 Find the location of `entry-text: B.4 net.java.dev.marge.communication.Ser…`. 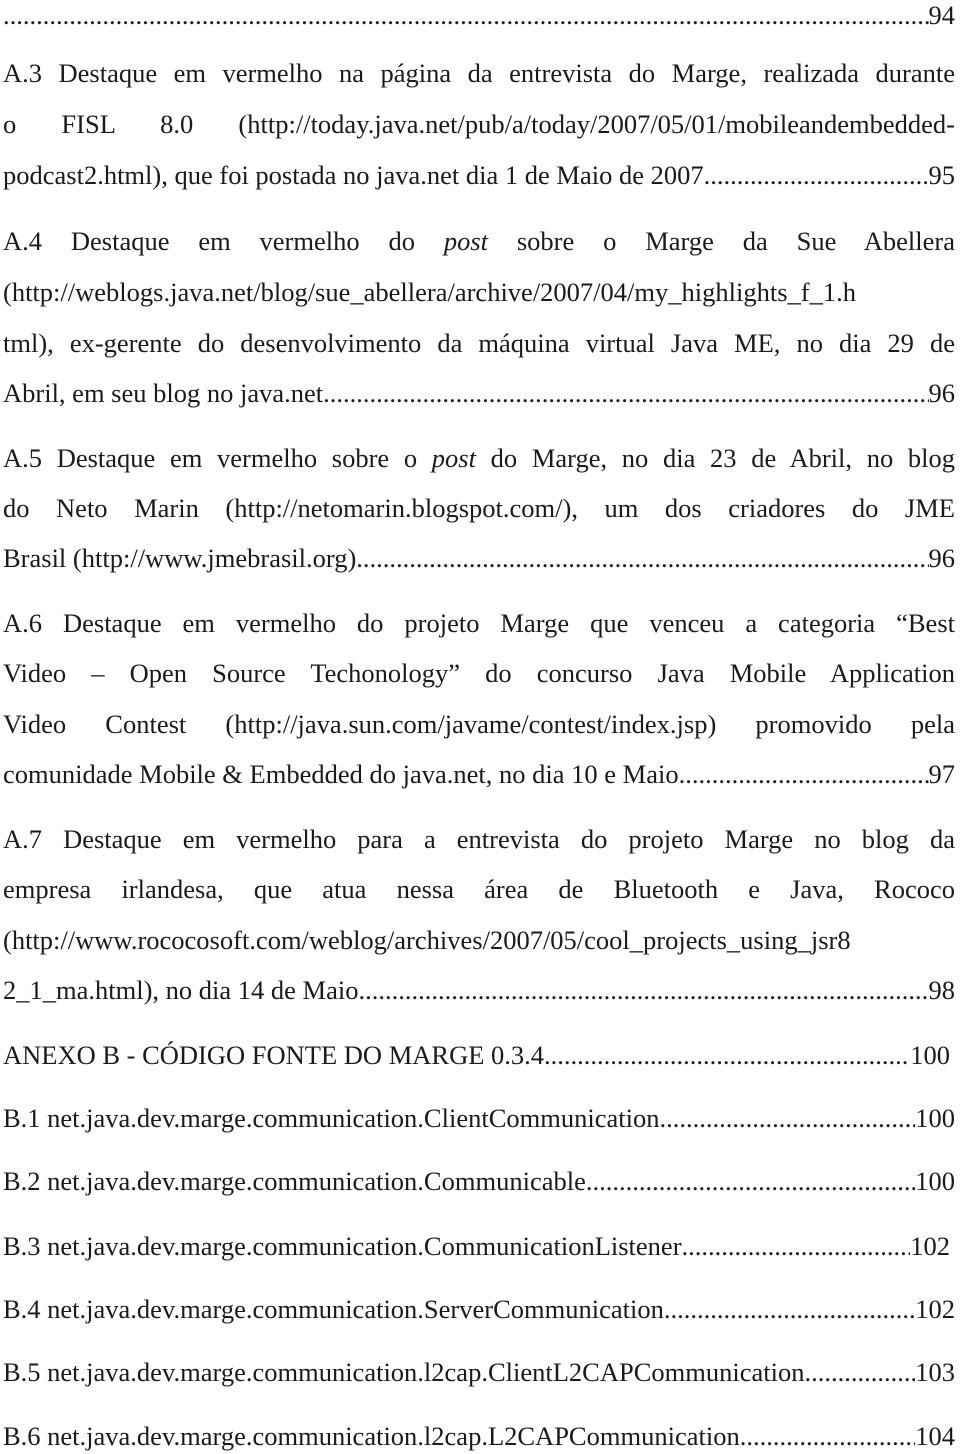

entry-text: B.4 net.java.dev.marge.communication.Ser… is located at coordinates (333, 1309).